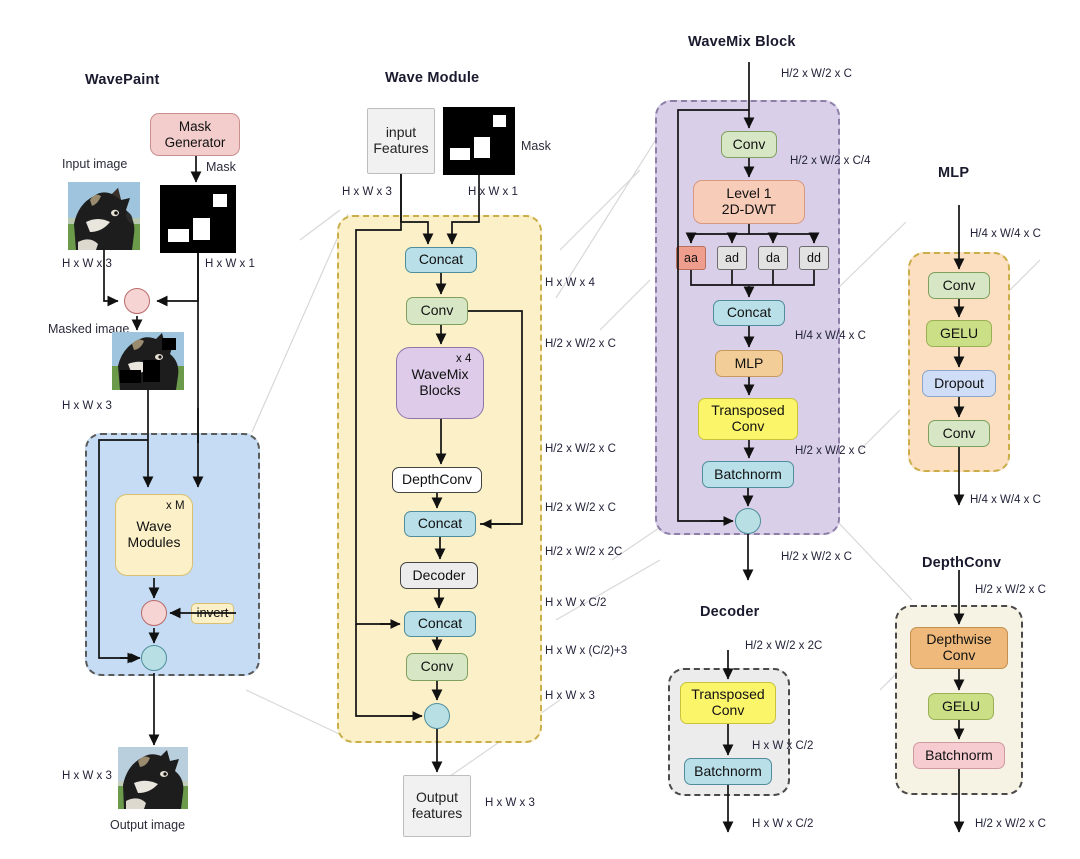  What do you see at coordinates (221, 167) in the screenshot?
I see `mask-arrow-label: Mask` at bounding box center [221, 167].